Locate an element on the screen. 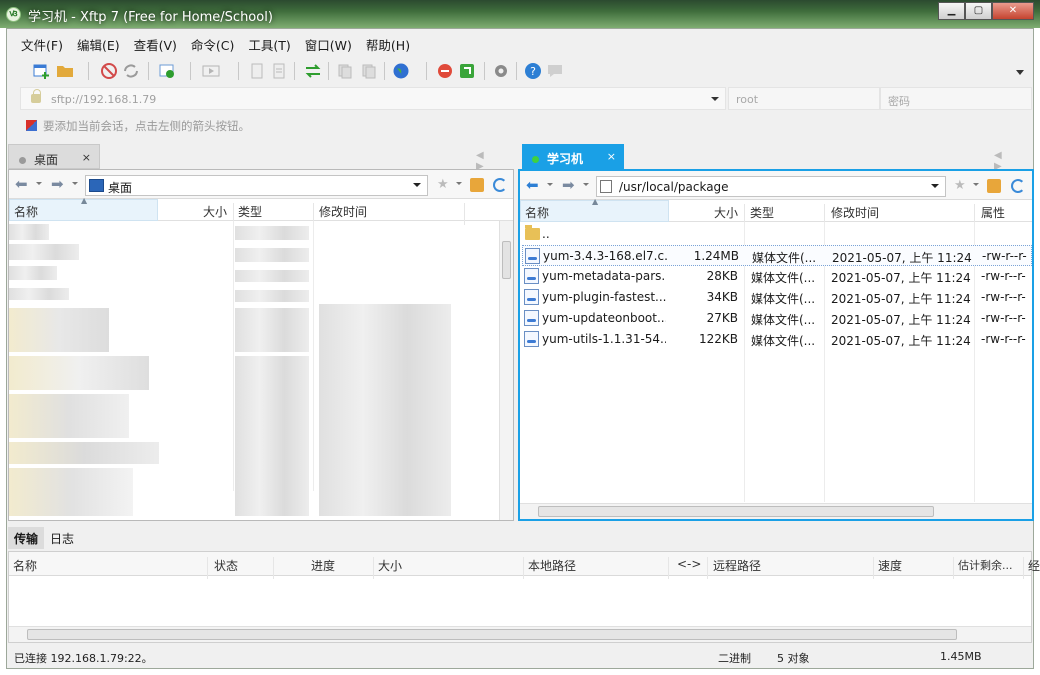  copy-files-icon is located at coordinates (345, 71).